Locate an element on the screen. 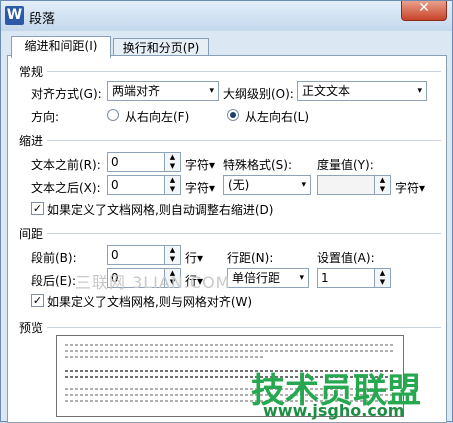  indent-before-input: 0 is located at coordinates (136, 162).